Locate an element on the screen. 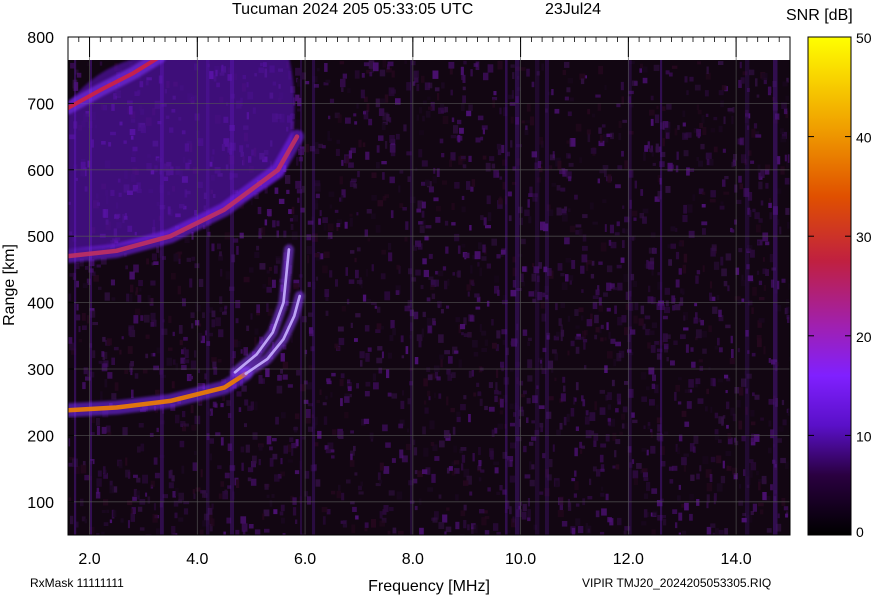 The width and height of the screenshot is (874, 595). x-tick-label: 2.0 is located at coordinates (89, 559).